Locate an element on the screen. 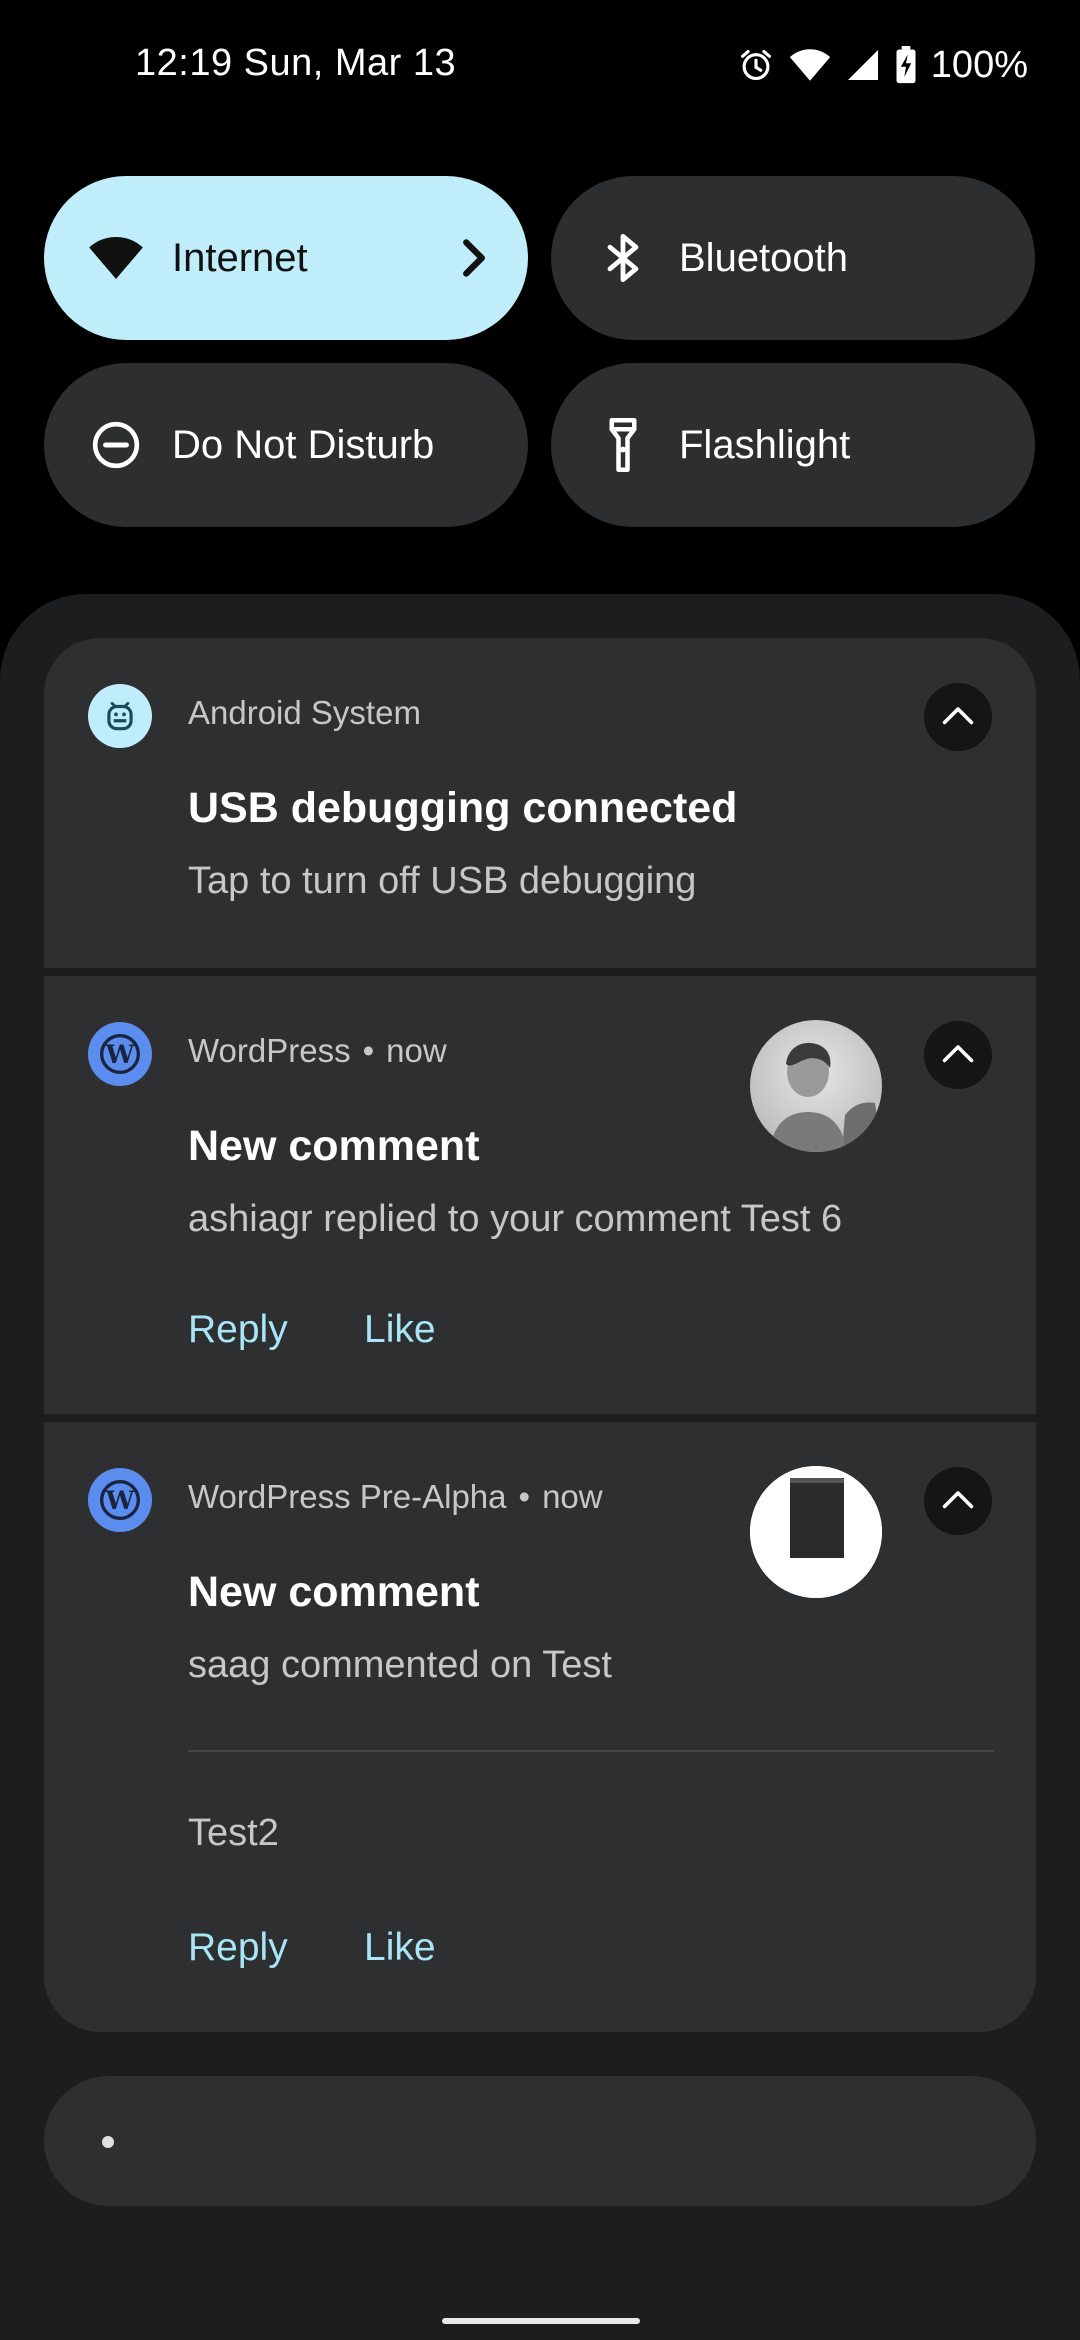 The height and width of the screenshot is (2340, 1080). footer-dot is located at coordinates (108, 2142).